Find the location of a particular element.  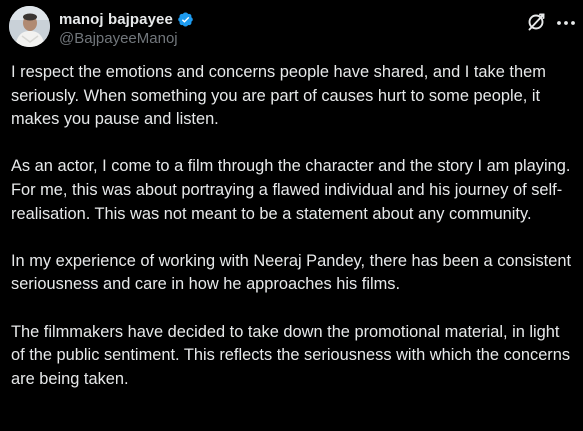

more-icon is located at coordinates (566, 23).